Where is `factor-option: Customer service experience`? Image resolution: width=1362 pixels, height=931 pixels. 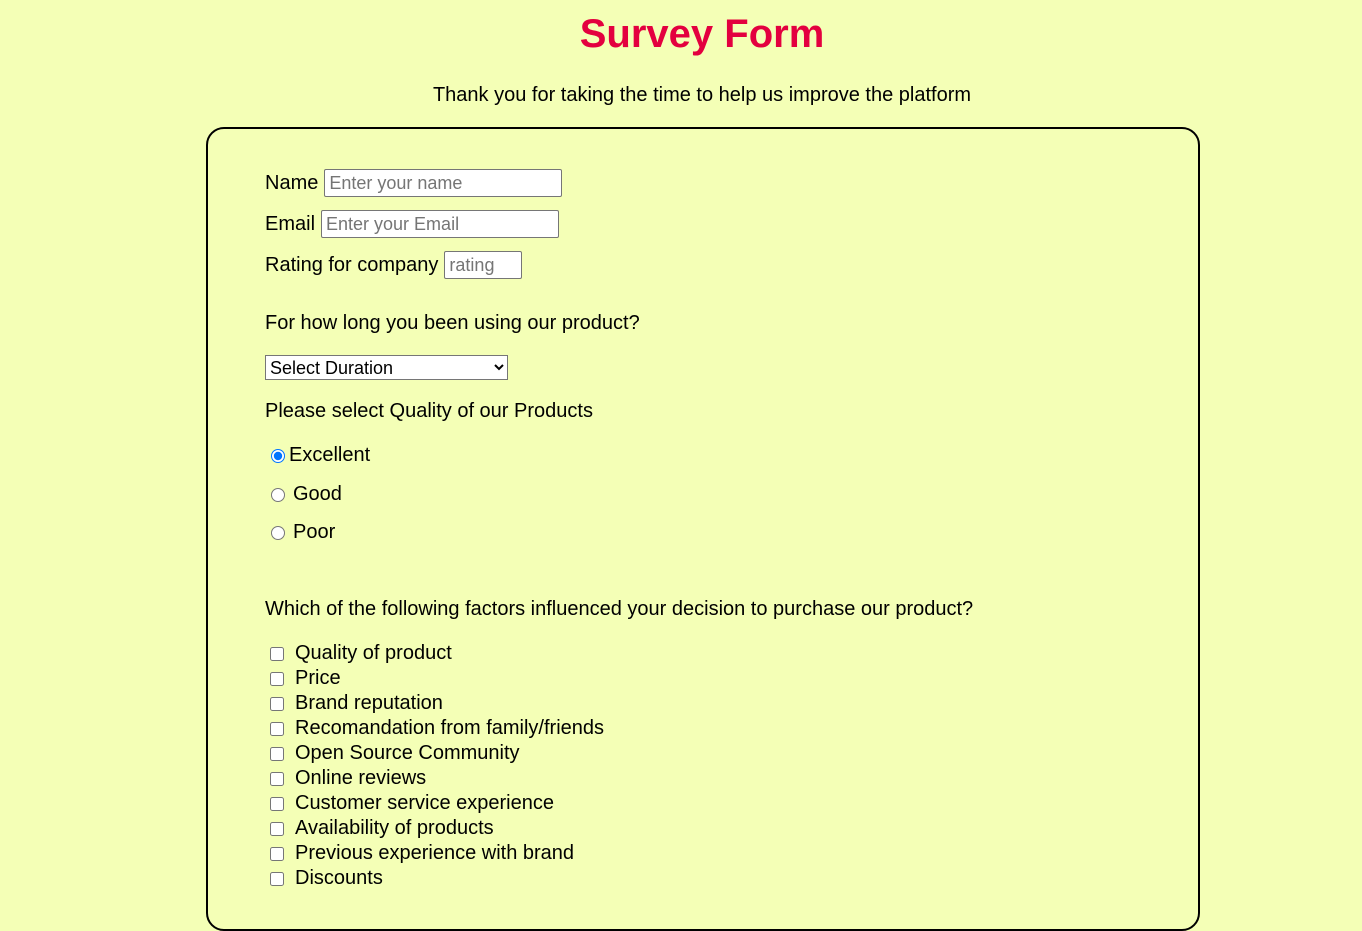
factor-option: Customer service experience is located at coordinates (412, 803).